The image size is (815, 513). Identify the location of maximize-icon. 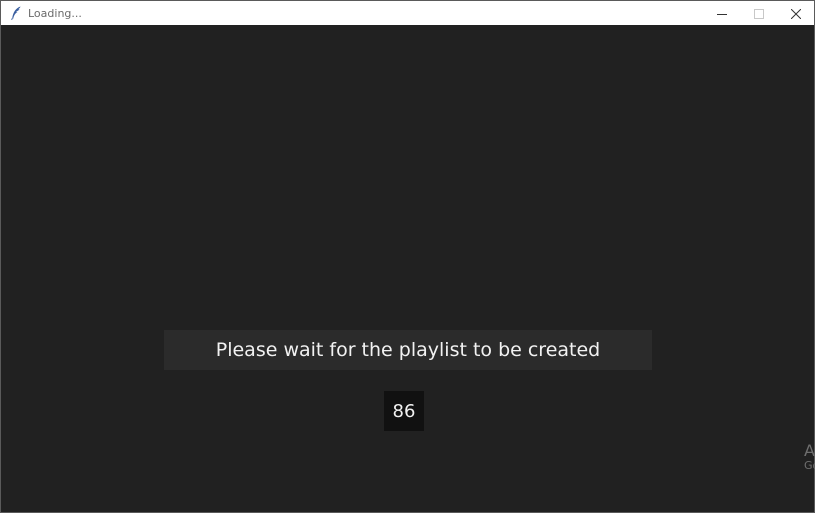
(758, 13).